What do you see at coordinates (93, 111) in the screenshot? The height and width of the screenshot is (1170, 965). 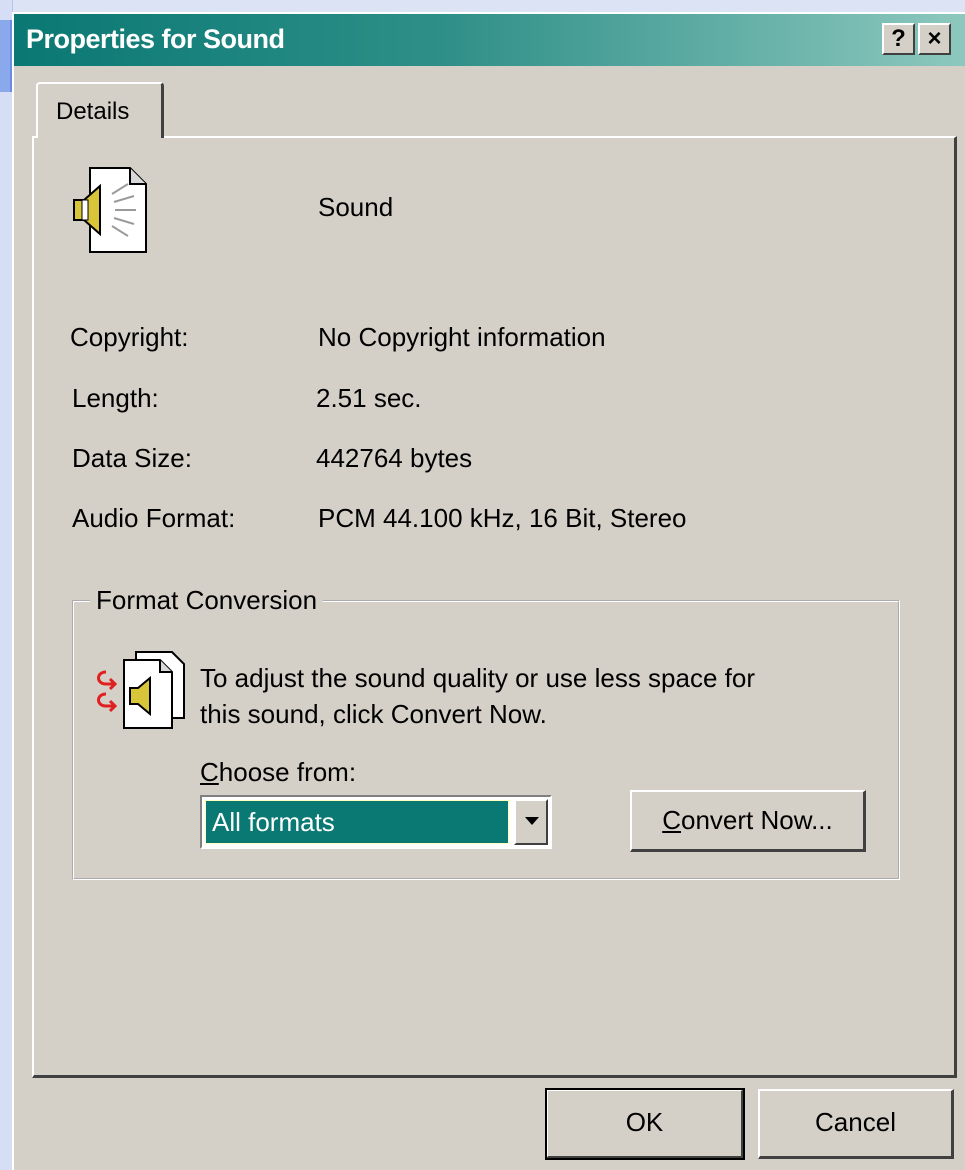 I see `tab-details-label: Details` at bounding box center [93, 111].